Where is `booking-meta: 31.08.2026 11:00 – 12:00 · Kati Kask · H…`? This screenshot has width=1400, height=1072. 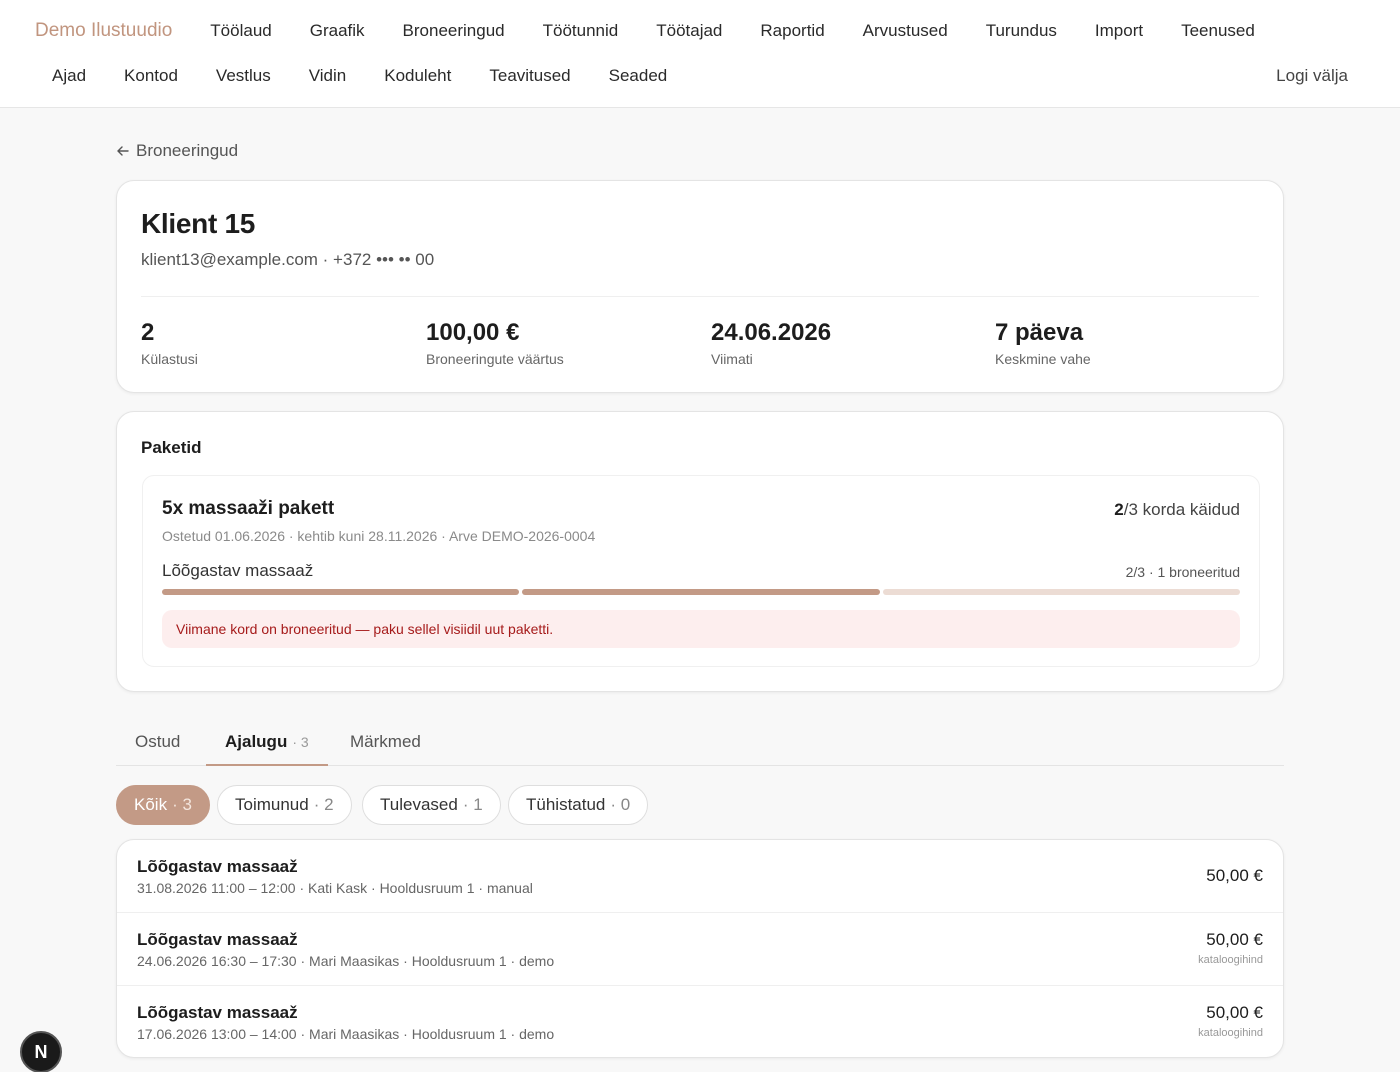 booking-meta: 31.08.2026 11:00 – 12:00 · Kati Kask · H… is located at coordinates (335, 888).